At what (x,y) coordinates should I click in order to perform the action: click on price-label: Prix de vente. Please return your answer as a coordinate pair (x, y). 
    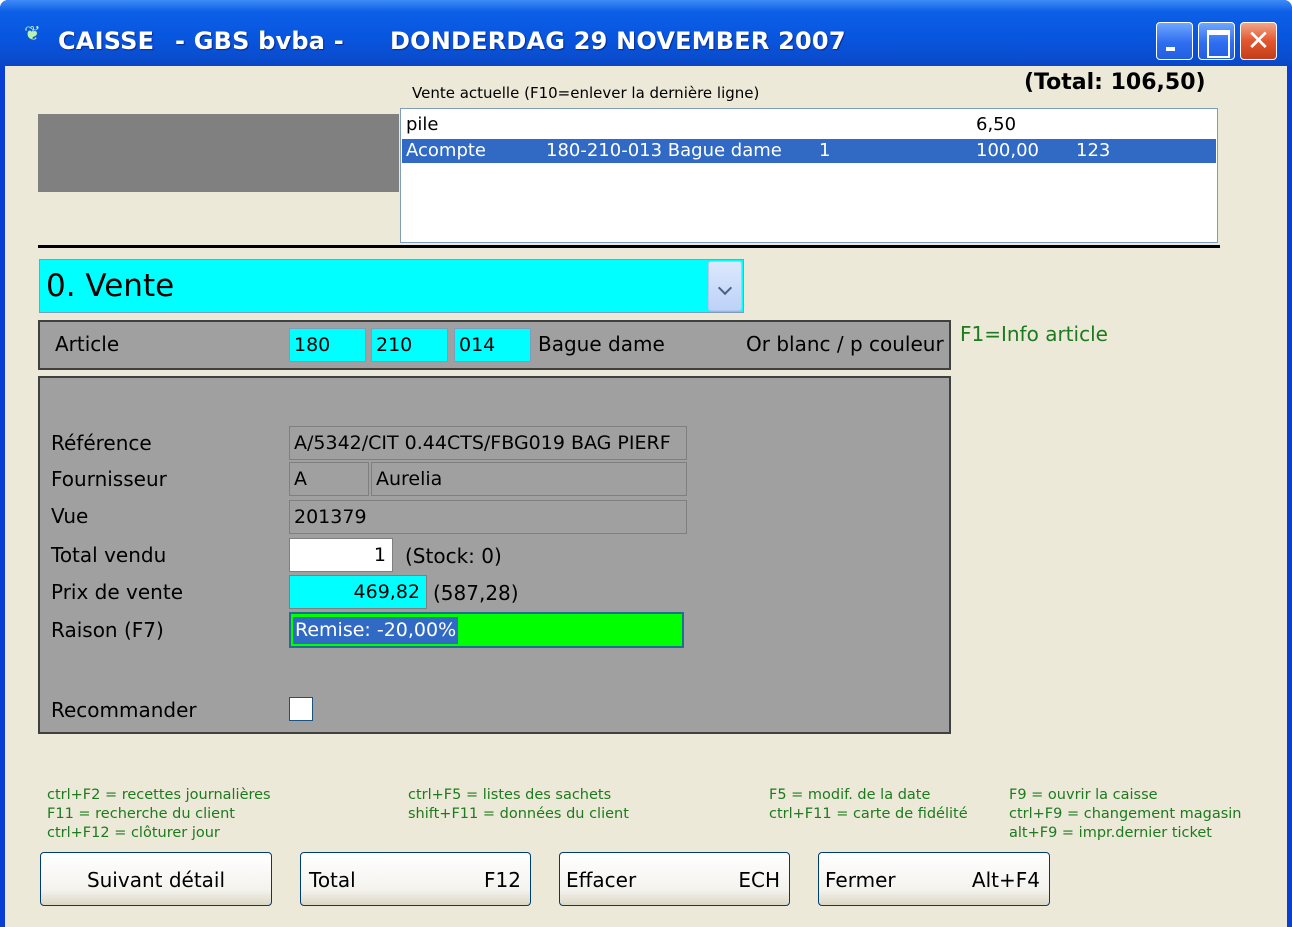
    Looking at the image, I should click on (117, 592).